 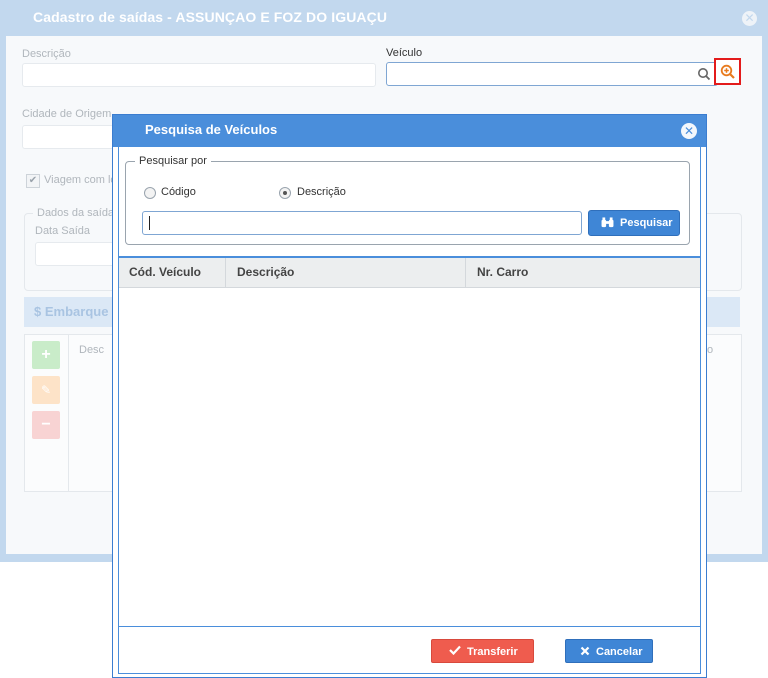 What do you see at coordinates (552, 74) in the screenshot?
I see `veiculo-field` at bounding box center [552, 74].